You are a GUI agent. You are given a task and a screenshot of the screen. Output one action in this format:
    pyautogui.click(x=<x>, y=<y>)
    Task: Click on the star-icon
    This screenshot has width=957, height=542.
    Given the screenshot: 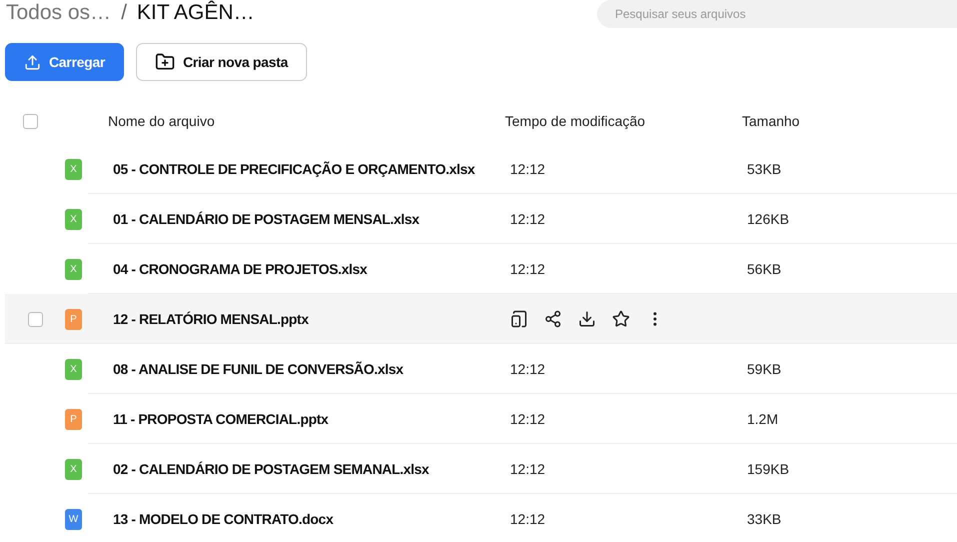 What is the action you would take?
    pyautogui.click(x=621, y=319)
    